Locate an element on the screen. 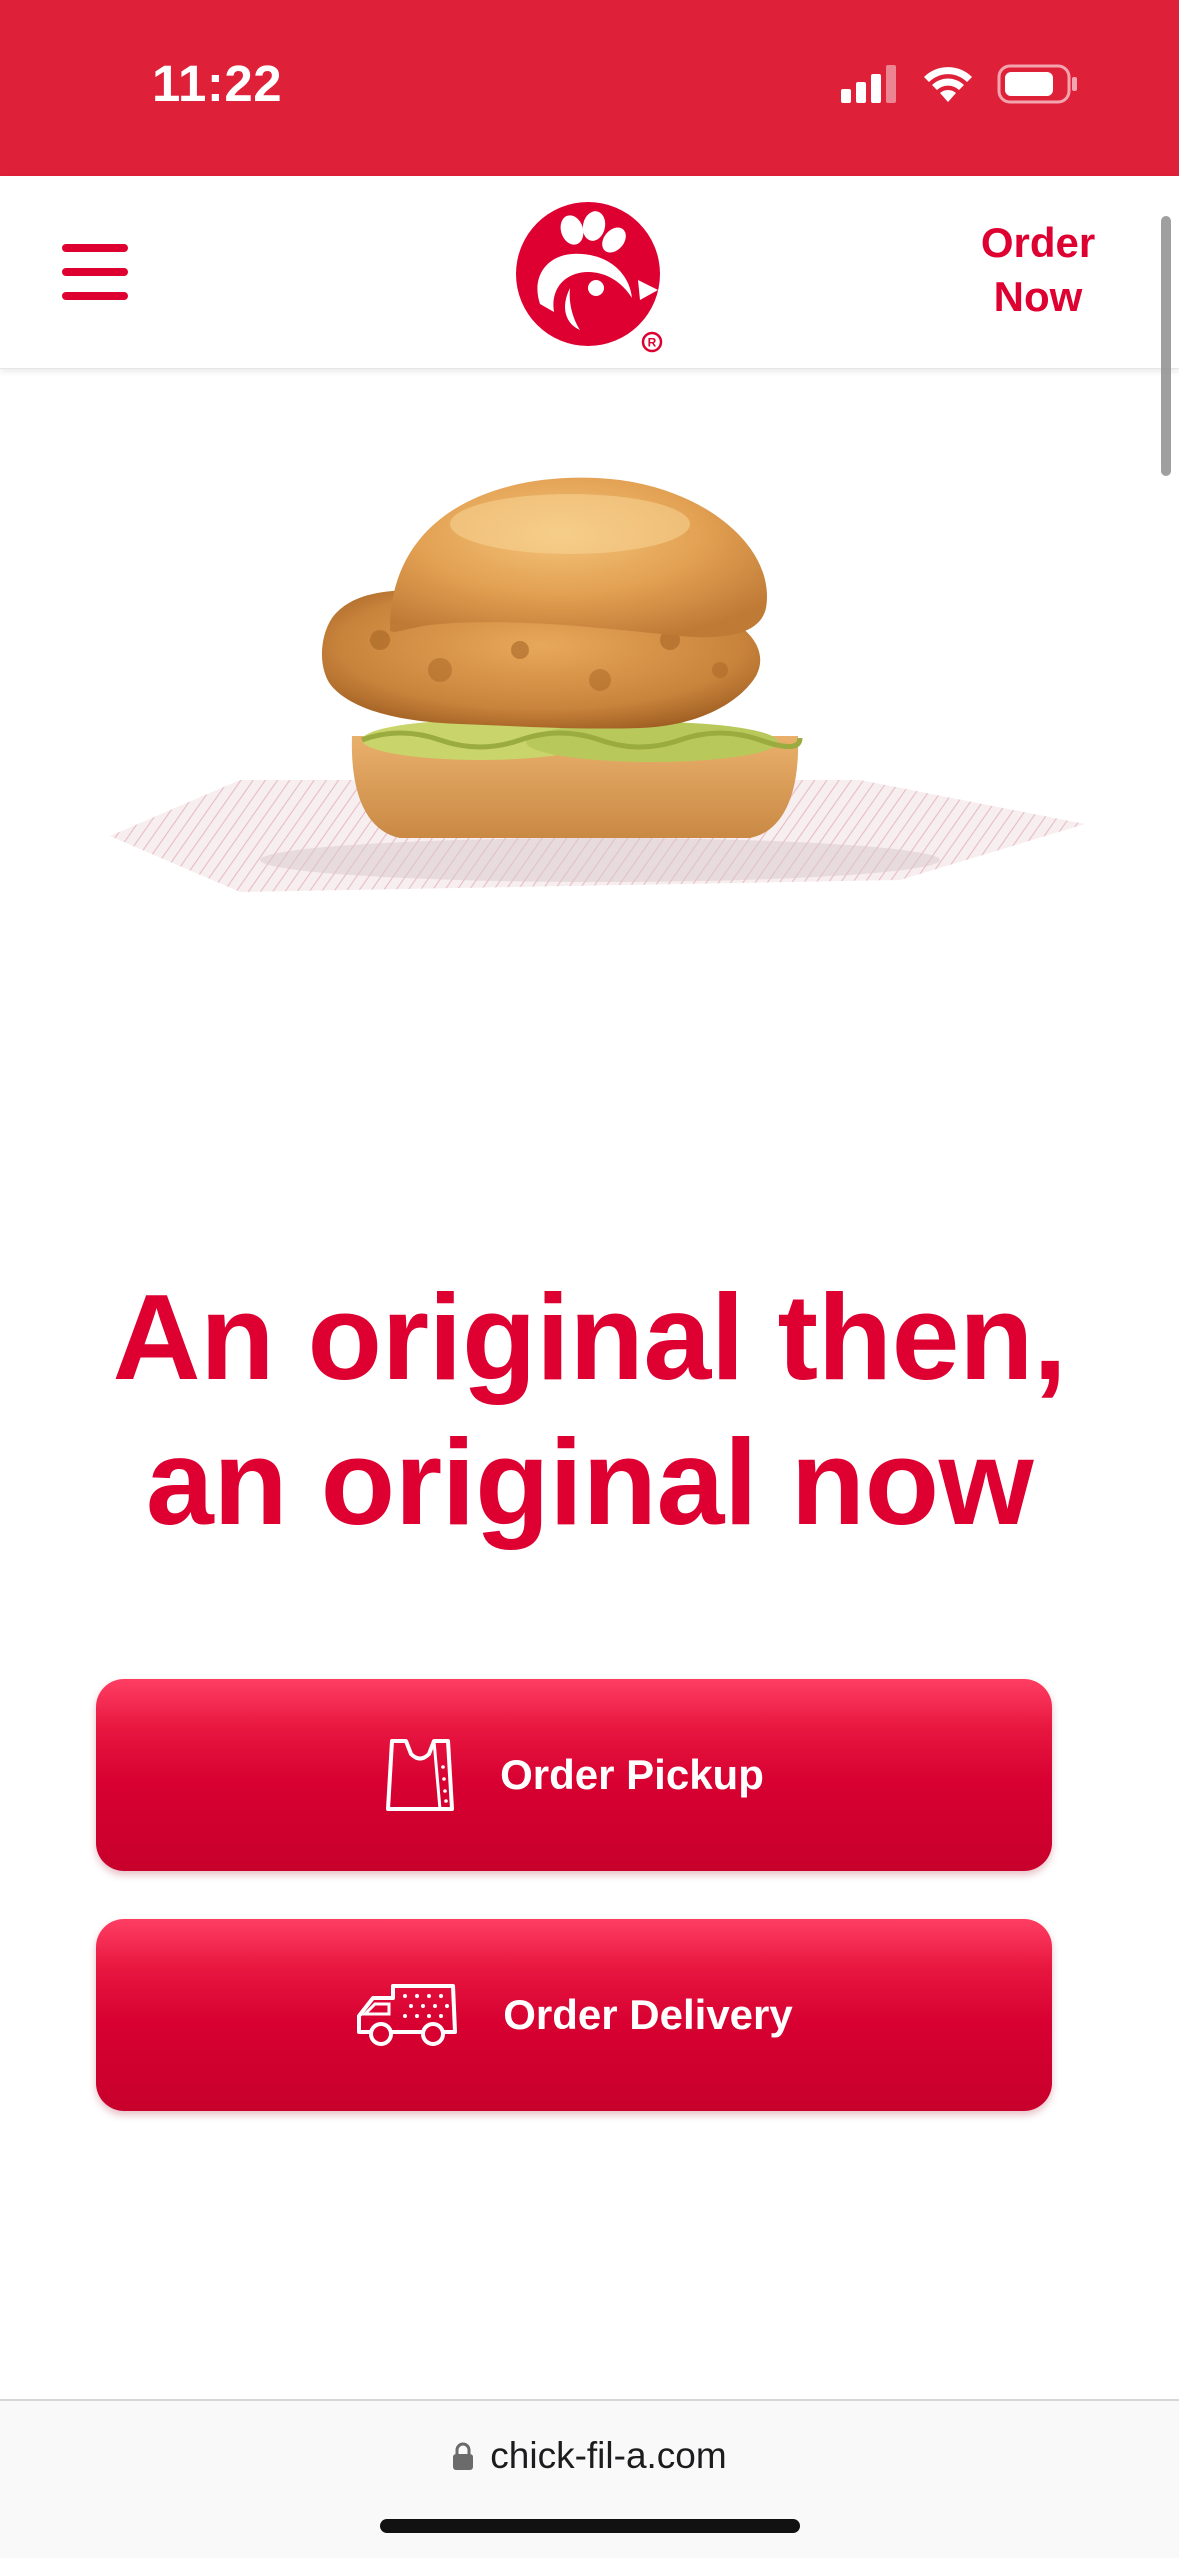 The height and width of the screenshot is (2558, 1179). battery-icon is located at coordinates (1037, 84).